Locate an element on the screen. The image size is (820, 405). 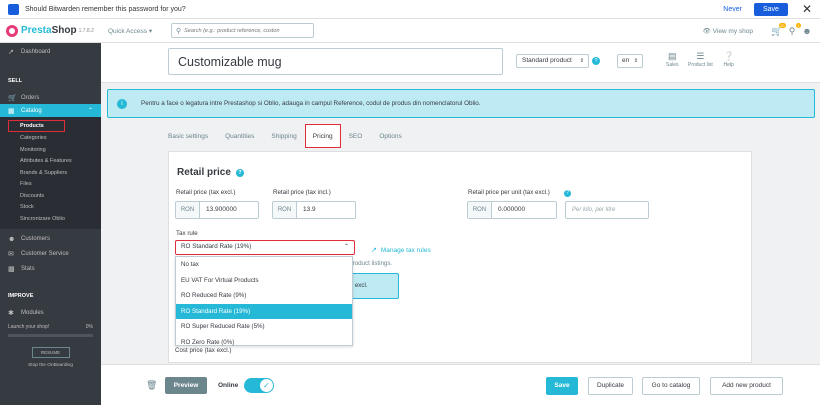
price-excl-field: RON 13.900000 is located at coordinates (217, 210).